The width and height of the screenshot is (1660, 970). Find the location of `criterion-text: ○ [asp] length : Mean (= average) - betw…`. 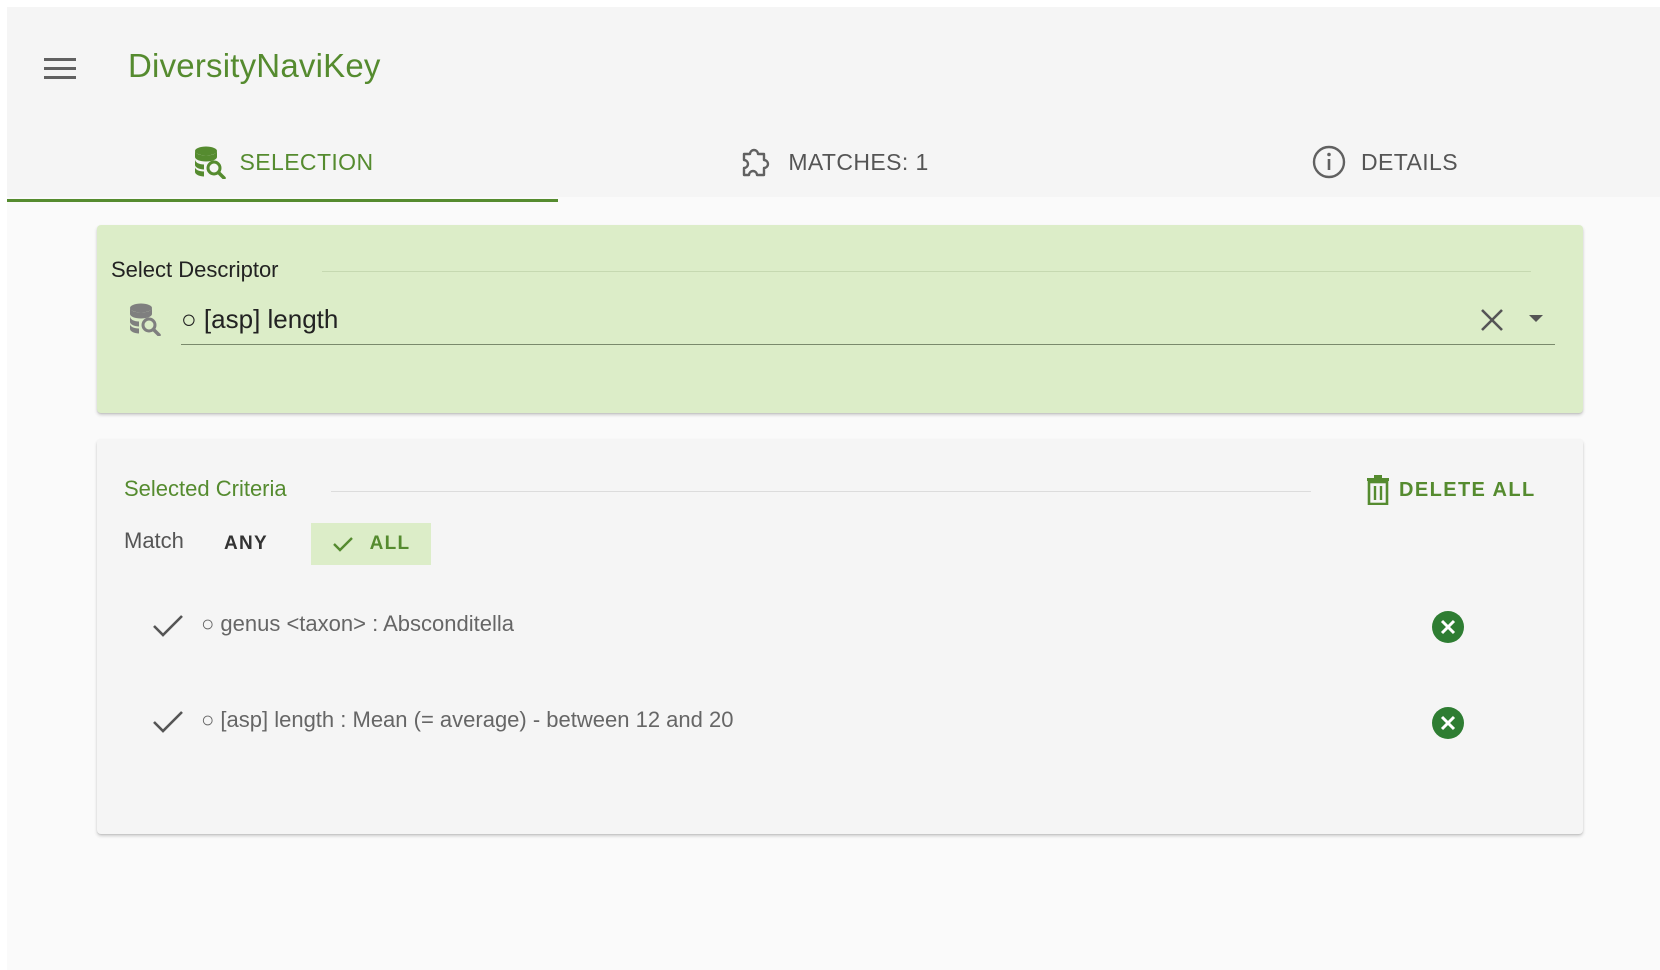

criterion-text: ○ [asp] length : Mean (= average) - betw… is located at coordinates (467, 719).